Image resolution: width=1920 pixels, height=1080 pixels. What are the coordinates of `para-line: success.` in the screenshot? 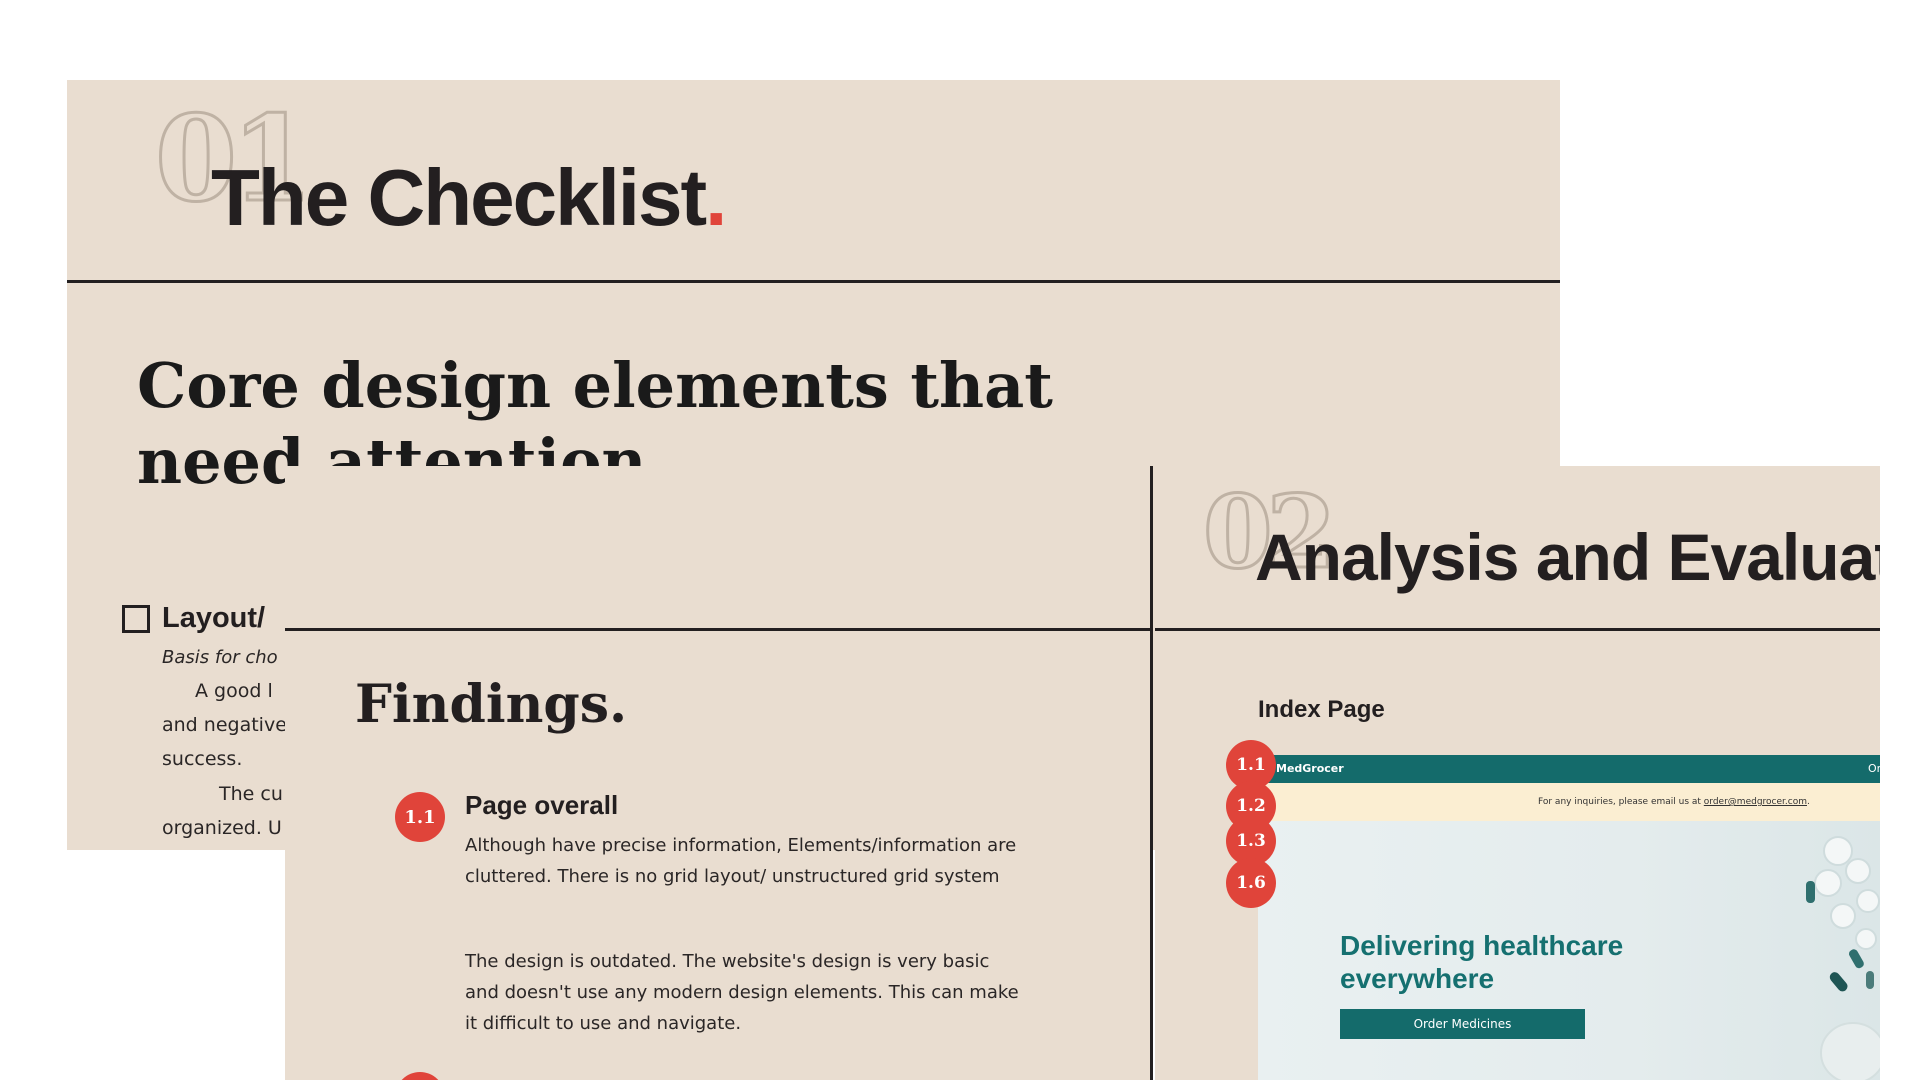 It's located at (202, 759).